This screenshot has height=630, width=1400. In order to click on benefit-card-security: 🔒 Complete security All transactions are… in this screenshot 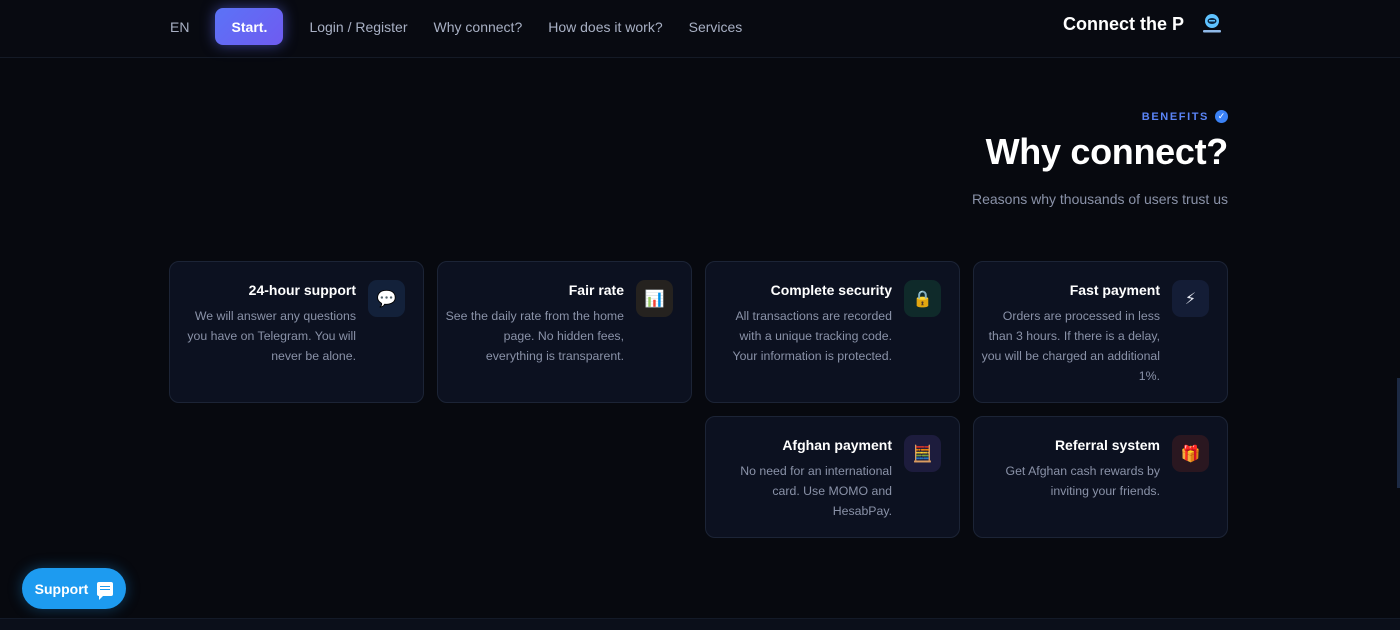, I will do `click(832, 332)`.